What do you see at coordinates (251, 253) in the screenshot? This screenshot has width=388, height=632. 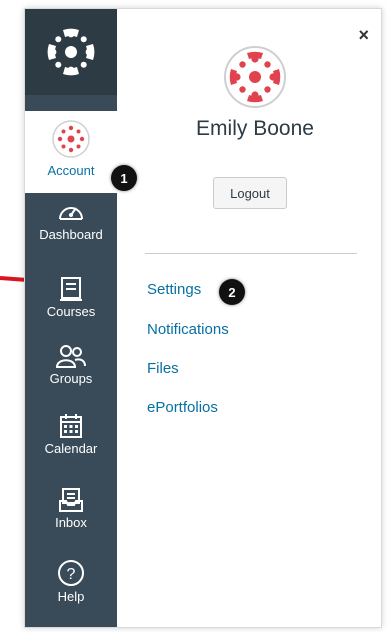 I see `divider` at bounding box center [251, 253].